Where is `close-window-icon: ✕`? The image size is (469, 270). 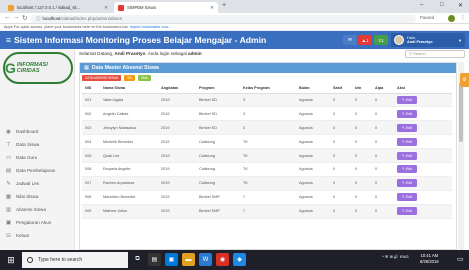 close-window-icon: ✕ is located at coordinates (460, 5).